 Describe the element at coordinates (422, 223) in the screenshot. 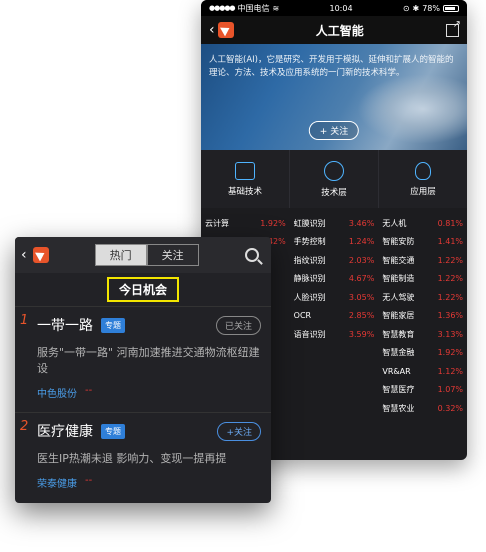

I see `list-item: 无人机 0.81%` at that location.